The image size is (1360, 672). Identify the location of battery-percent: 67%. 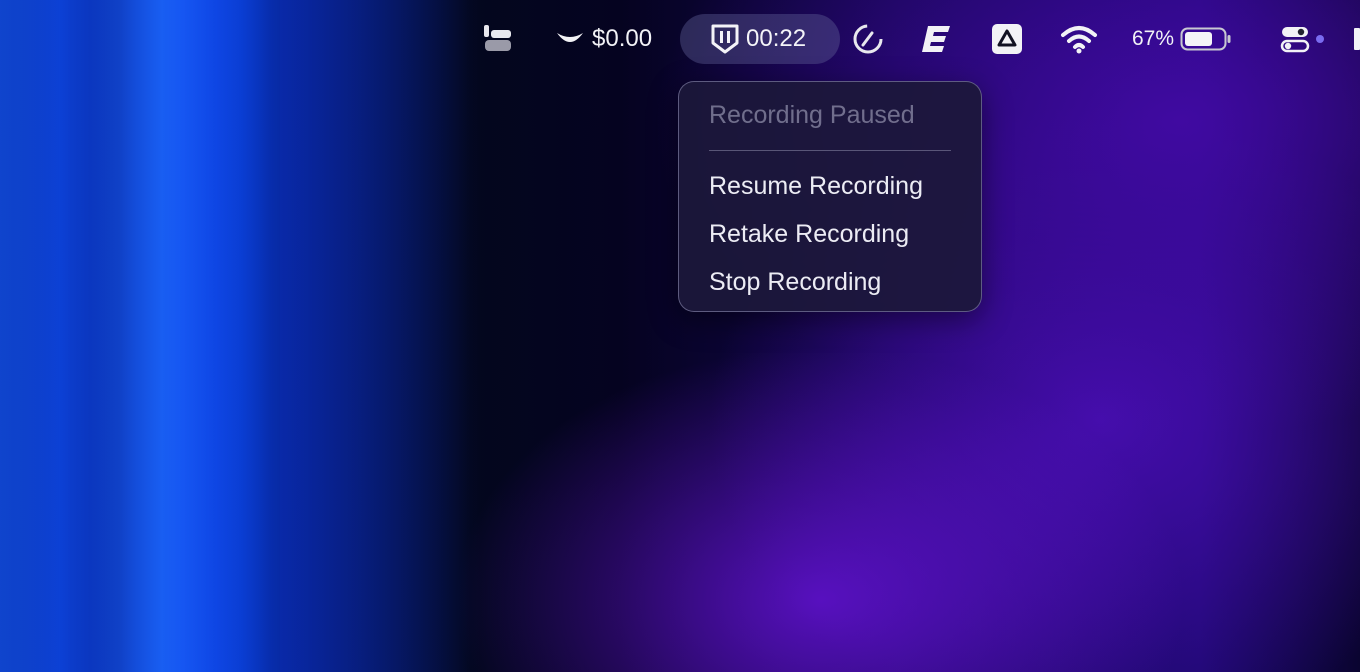
(1153, 38).